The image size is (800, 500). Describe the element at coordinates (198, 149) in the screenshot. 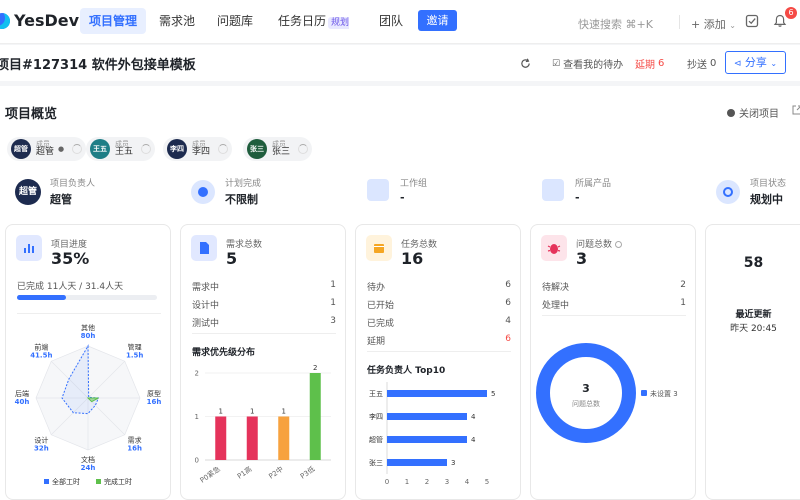

I see `member-chip: 李四 成员 李四` at that location.